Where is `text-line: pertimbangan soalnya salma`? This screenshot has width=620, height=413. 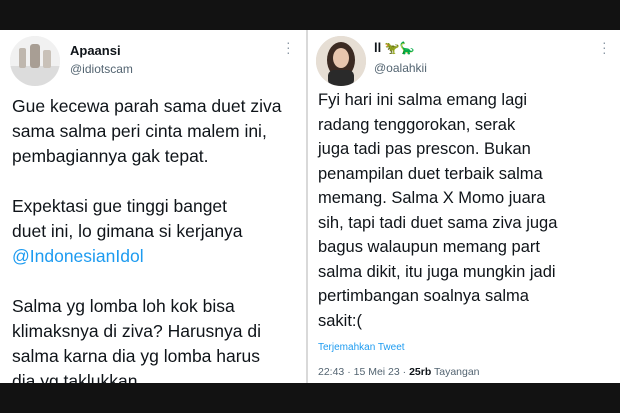 text-line: pertimbangan soalnya salma is located at coordinates (423, 296).